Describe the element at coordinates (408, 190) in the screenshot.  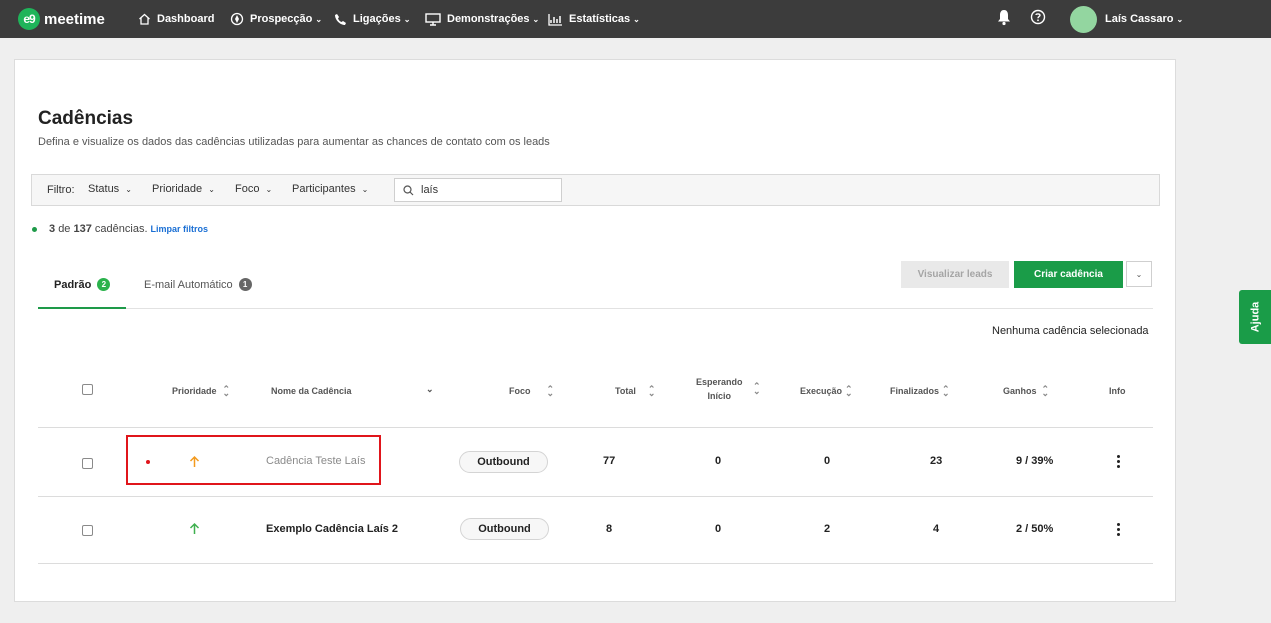
I see `search-icon` at that location.